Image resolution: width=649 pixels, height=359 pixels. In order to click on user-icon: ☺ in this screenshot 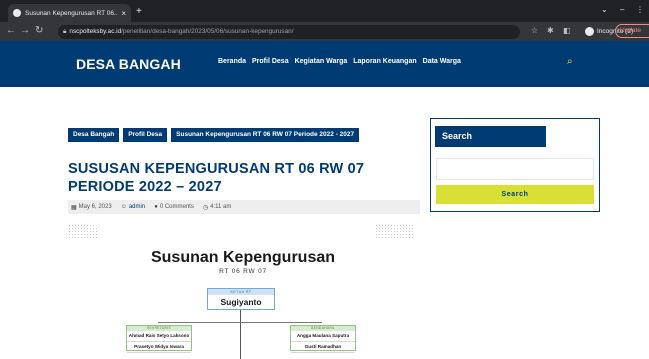, I will do `click(123, 207)`.